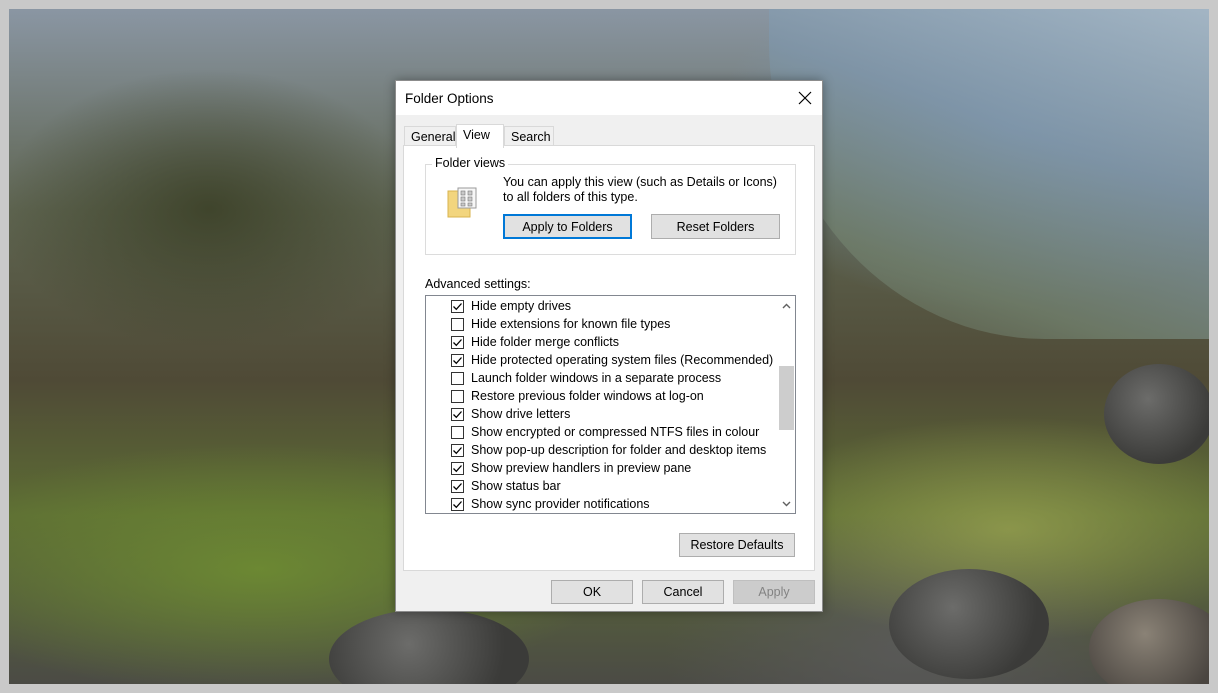  I want to click on vertical-scrollbar, so click(786, 404).